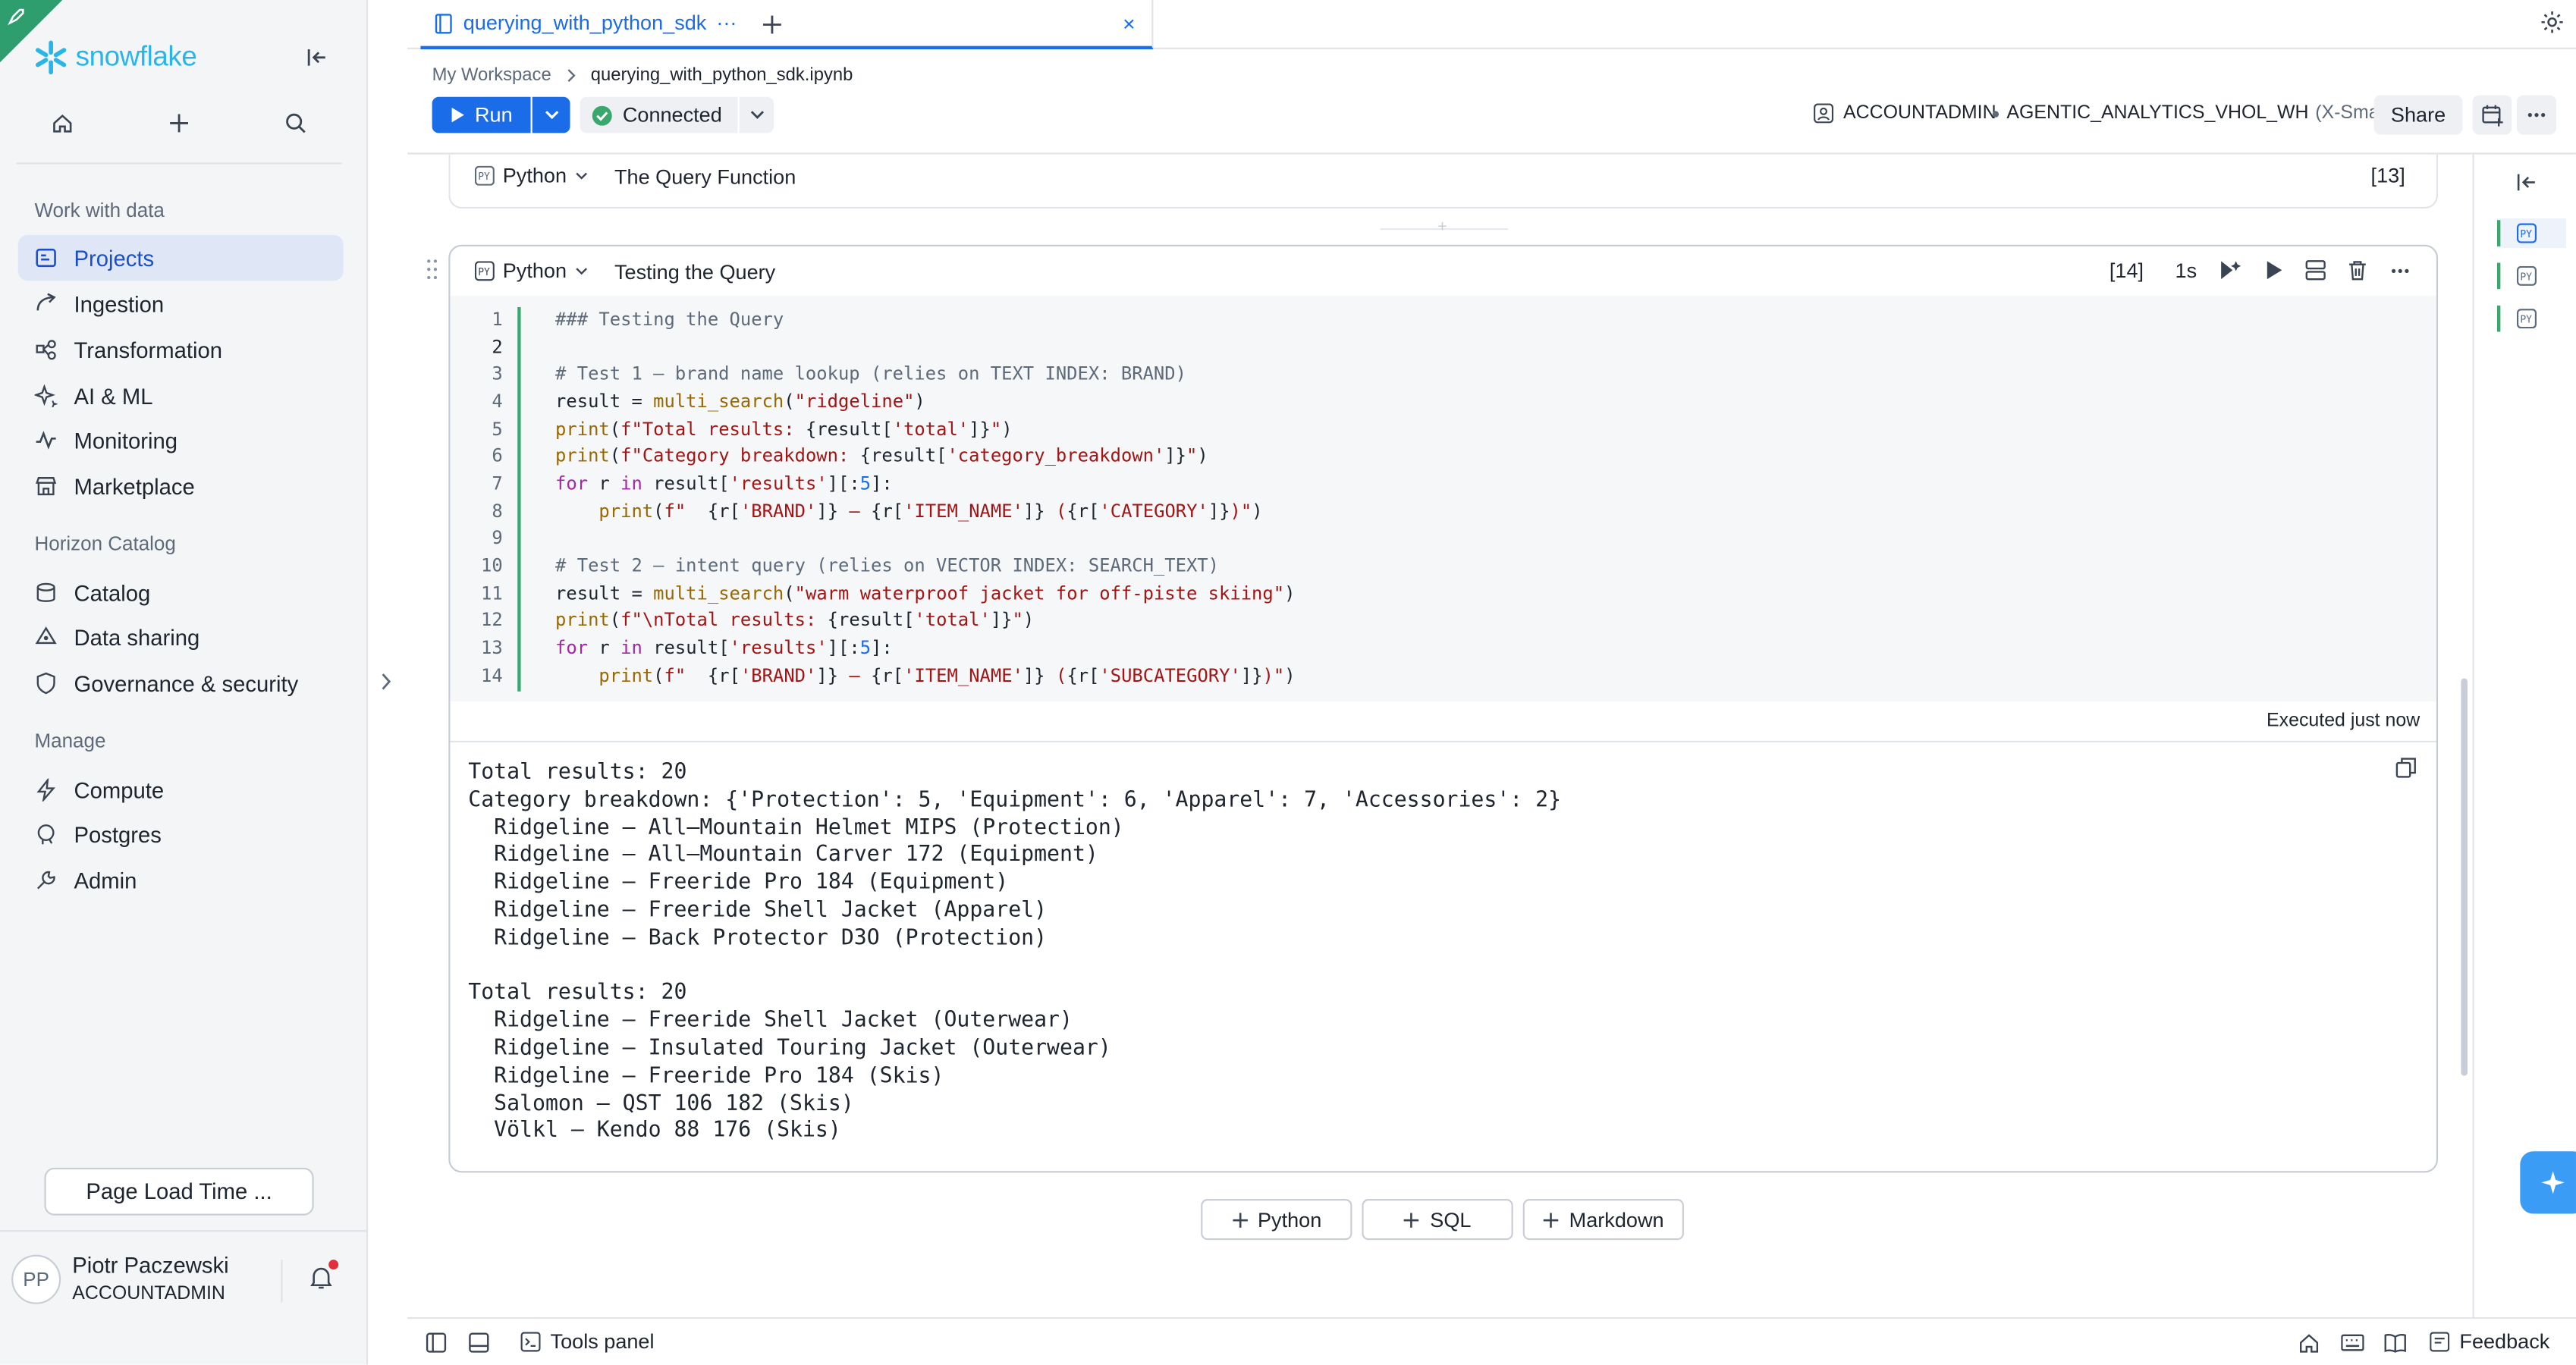 The width and height of the screenshot is (2576, 1365). I want to click on collapse-outline-icon, so click(2526, 182).